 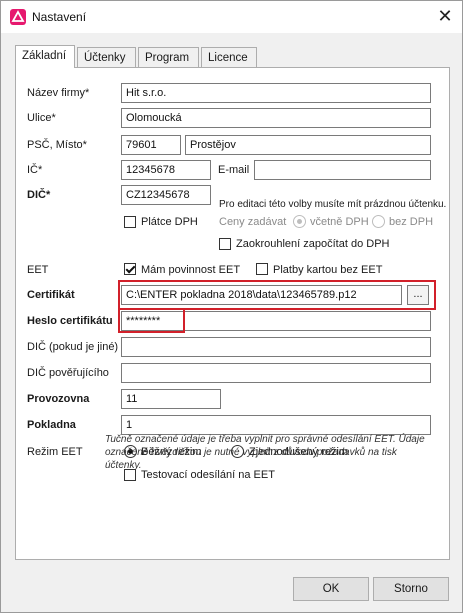 I want to click on ulice-label: Ulice*, so click(x=41, y=118).